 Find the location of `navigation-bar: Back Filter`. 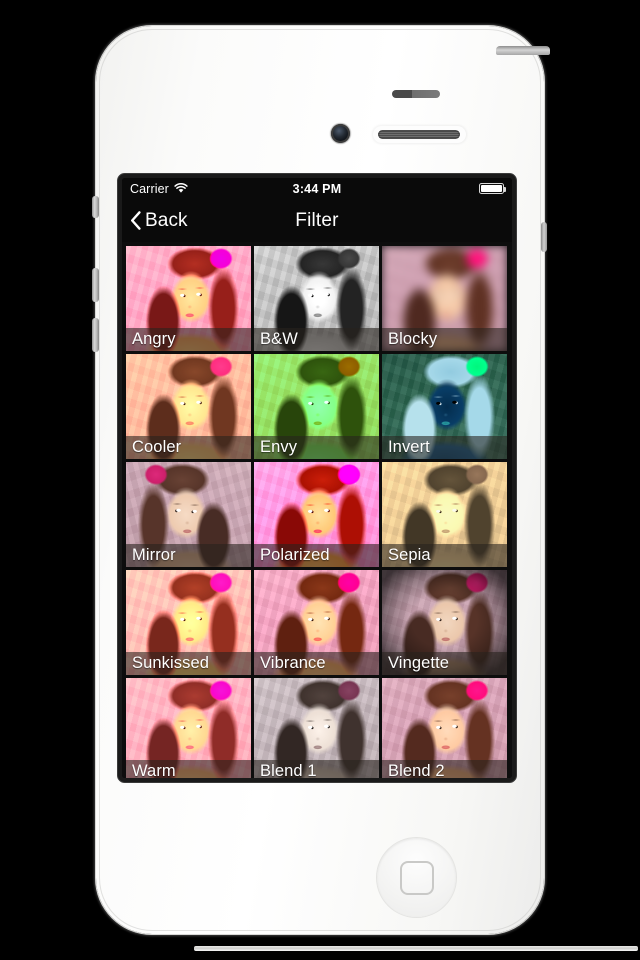

navigation-bar: Back Filter is located at coordinates (317, 220).